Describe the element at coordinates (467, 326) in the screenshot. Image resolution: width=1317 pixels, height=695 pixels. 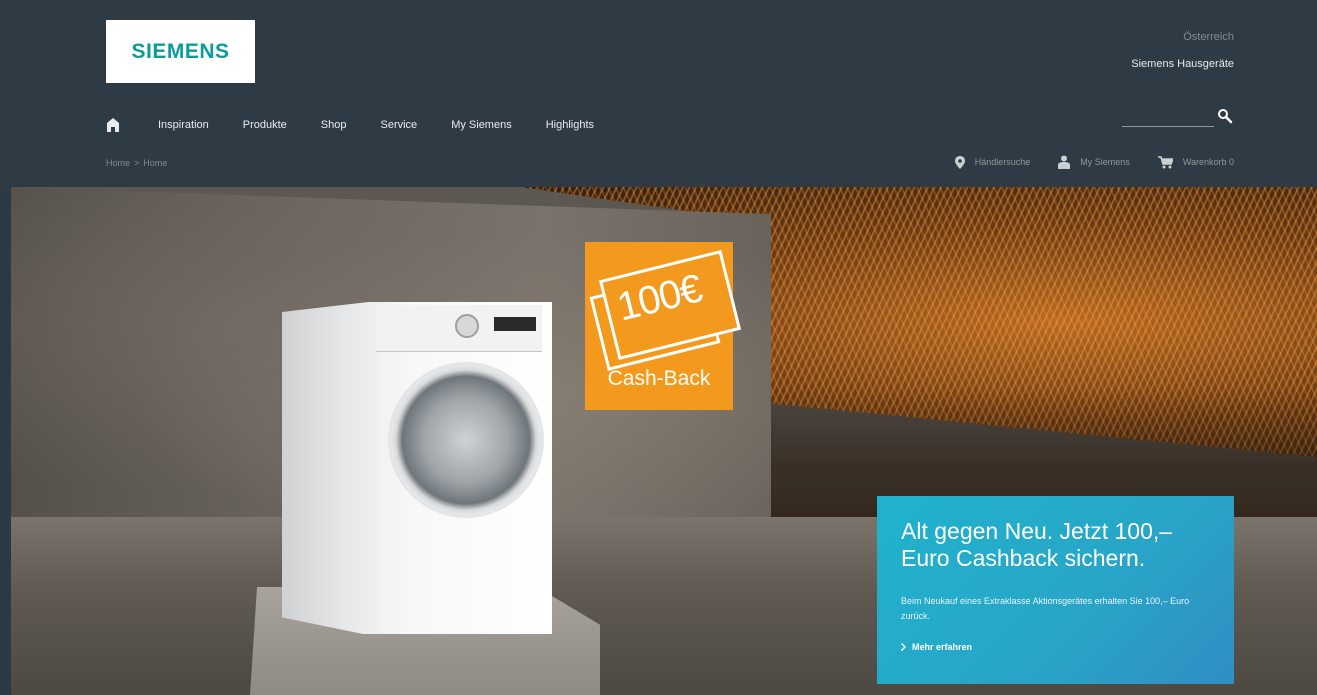
I see `washer-knob` at that location.